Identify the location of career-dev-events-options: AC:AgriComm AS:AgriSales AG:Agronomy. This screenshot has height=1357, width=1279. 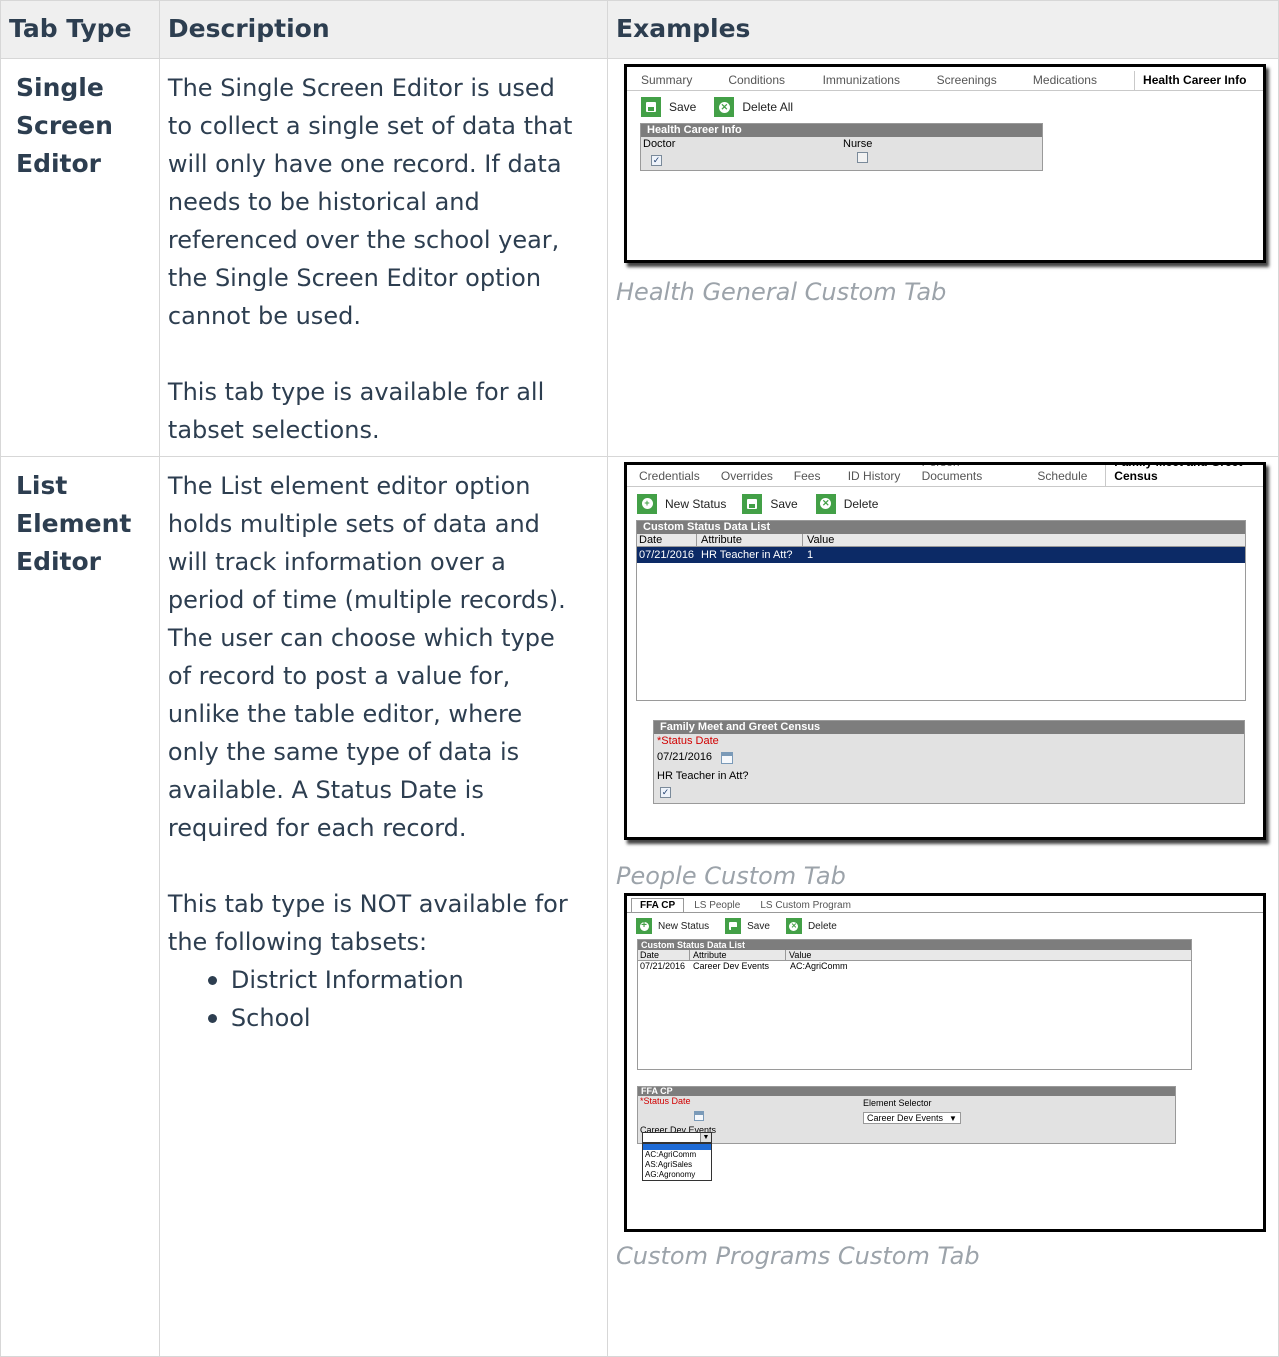
(677, 1162).